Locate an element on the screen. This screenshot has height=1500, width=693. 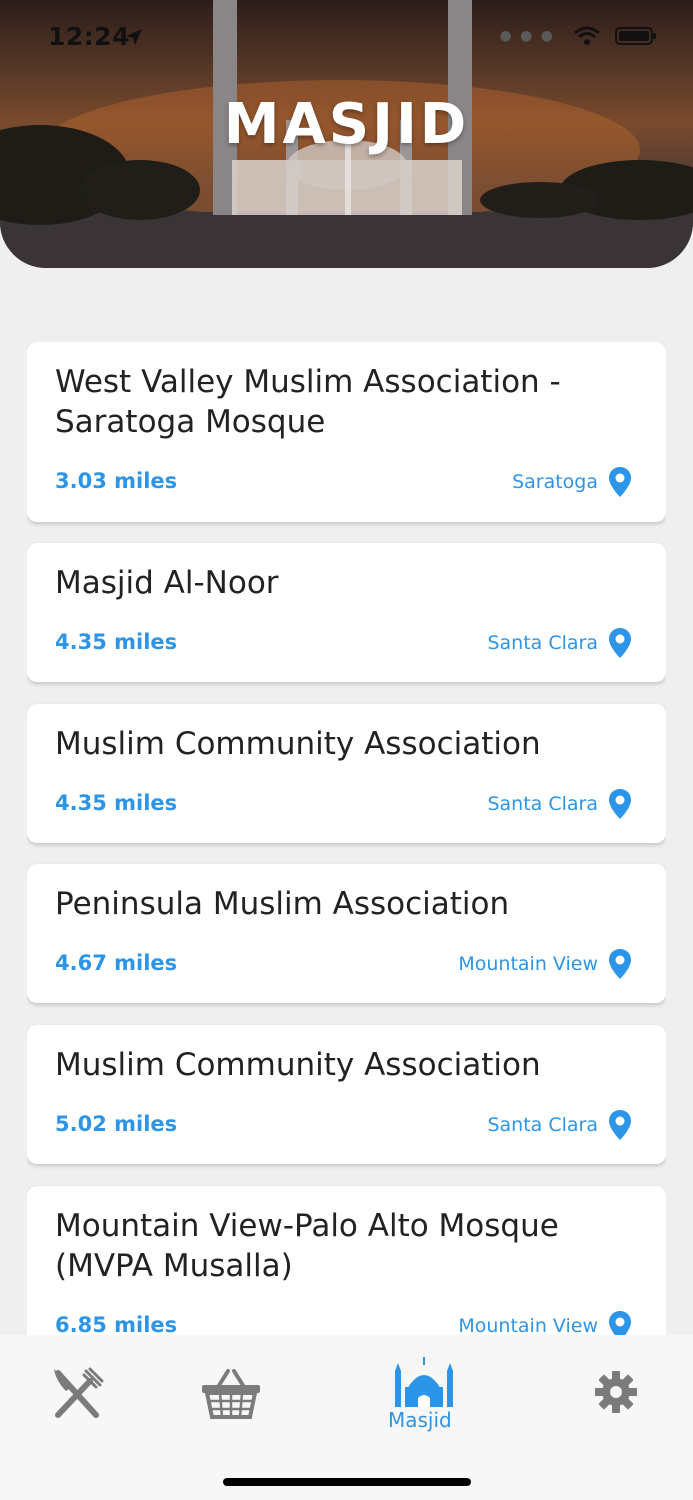
mosque-name: Peninsula Muslim Association is located at coordinates (282, 904).